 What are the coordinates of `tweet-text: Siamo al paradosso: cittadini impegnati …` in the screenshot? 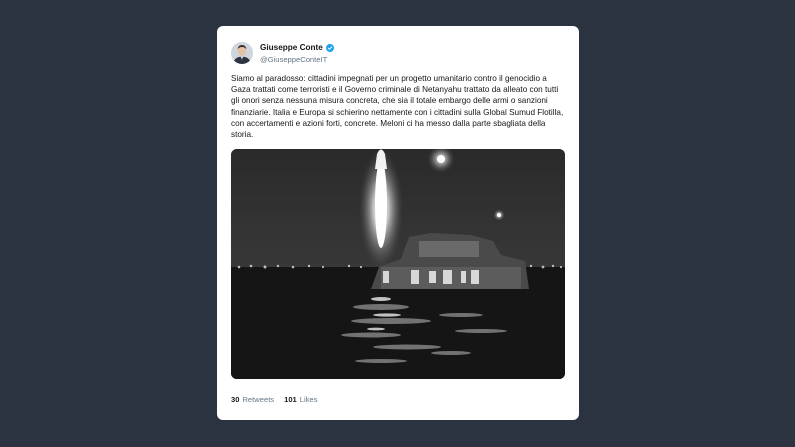 It's located at (397, 107).